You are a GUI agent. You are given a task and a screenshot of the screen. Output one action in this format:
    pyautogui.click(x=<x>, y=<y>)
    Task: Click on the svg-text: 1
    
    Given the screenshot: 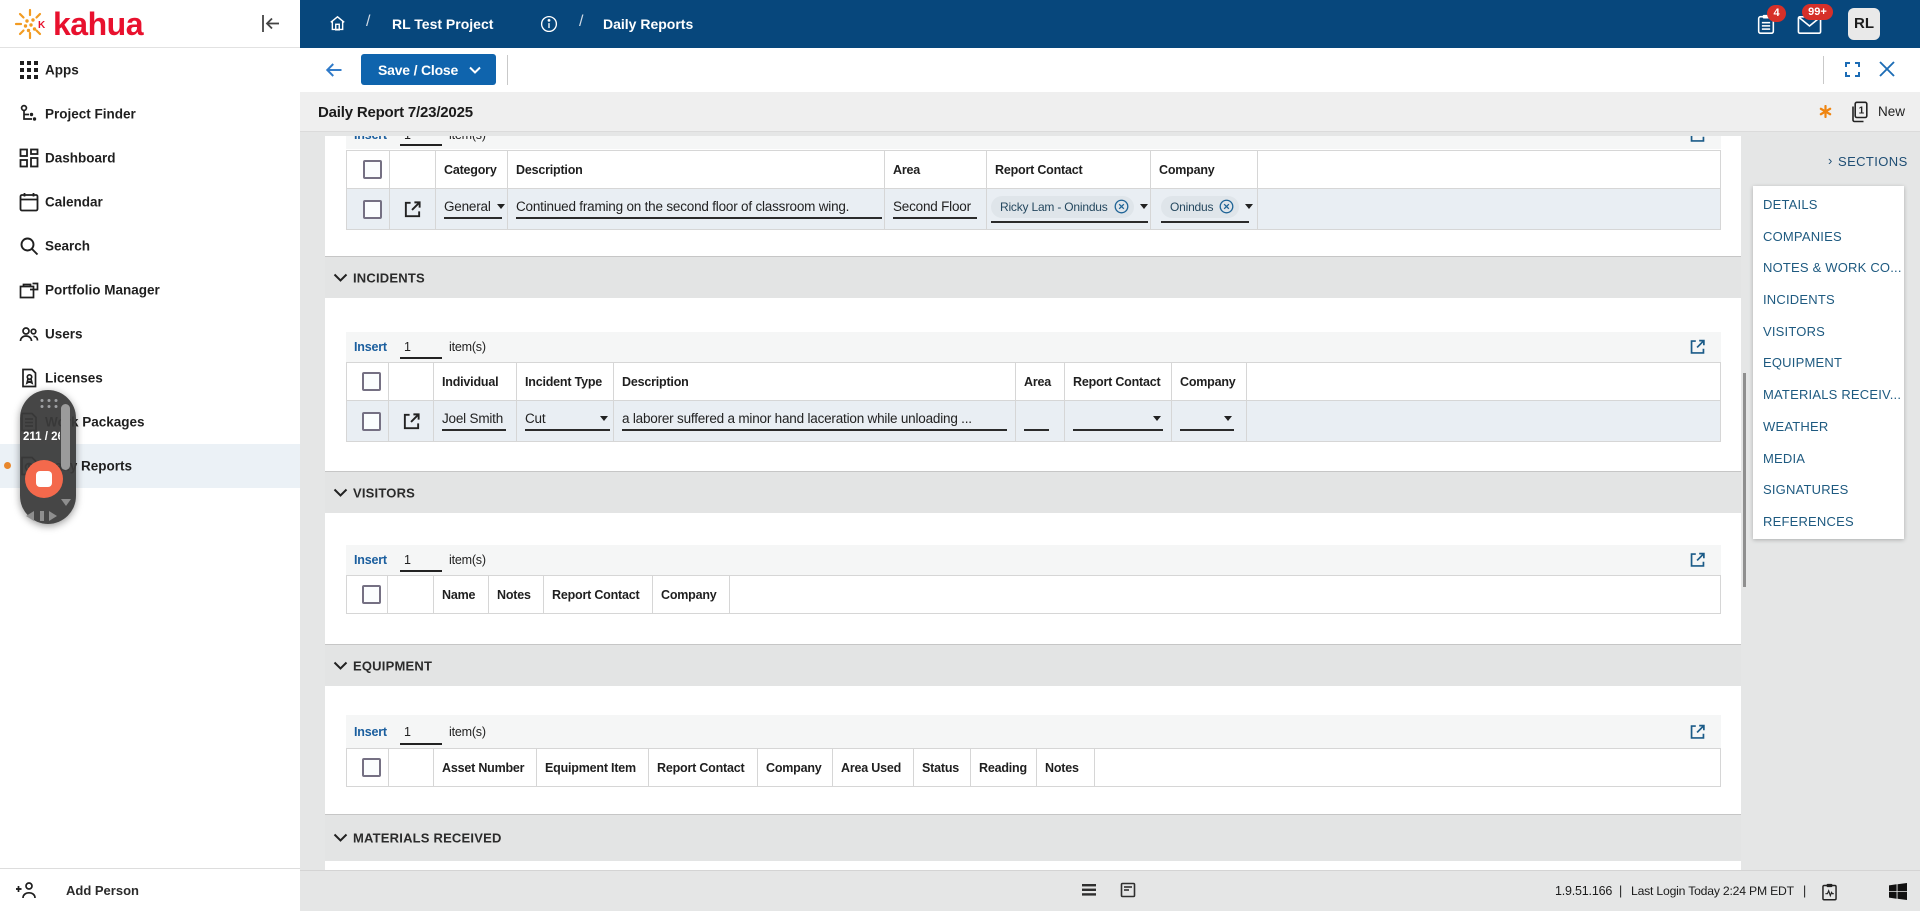 What is the action you would take?
    pyautogui.click(x=1862, y=111)
    